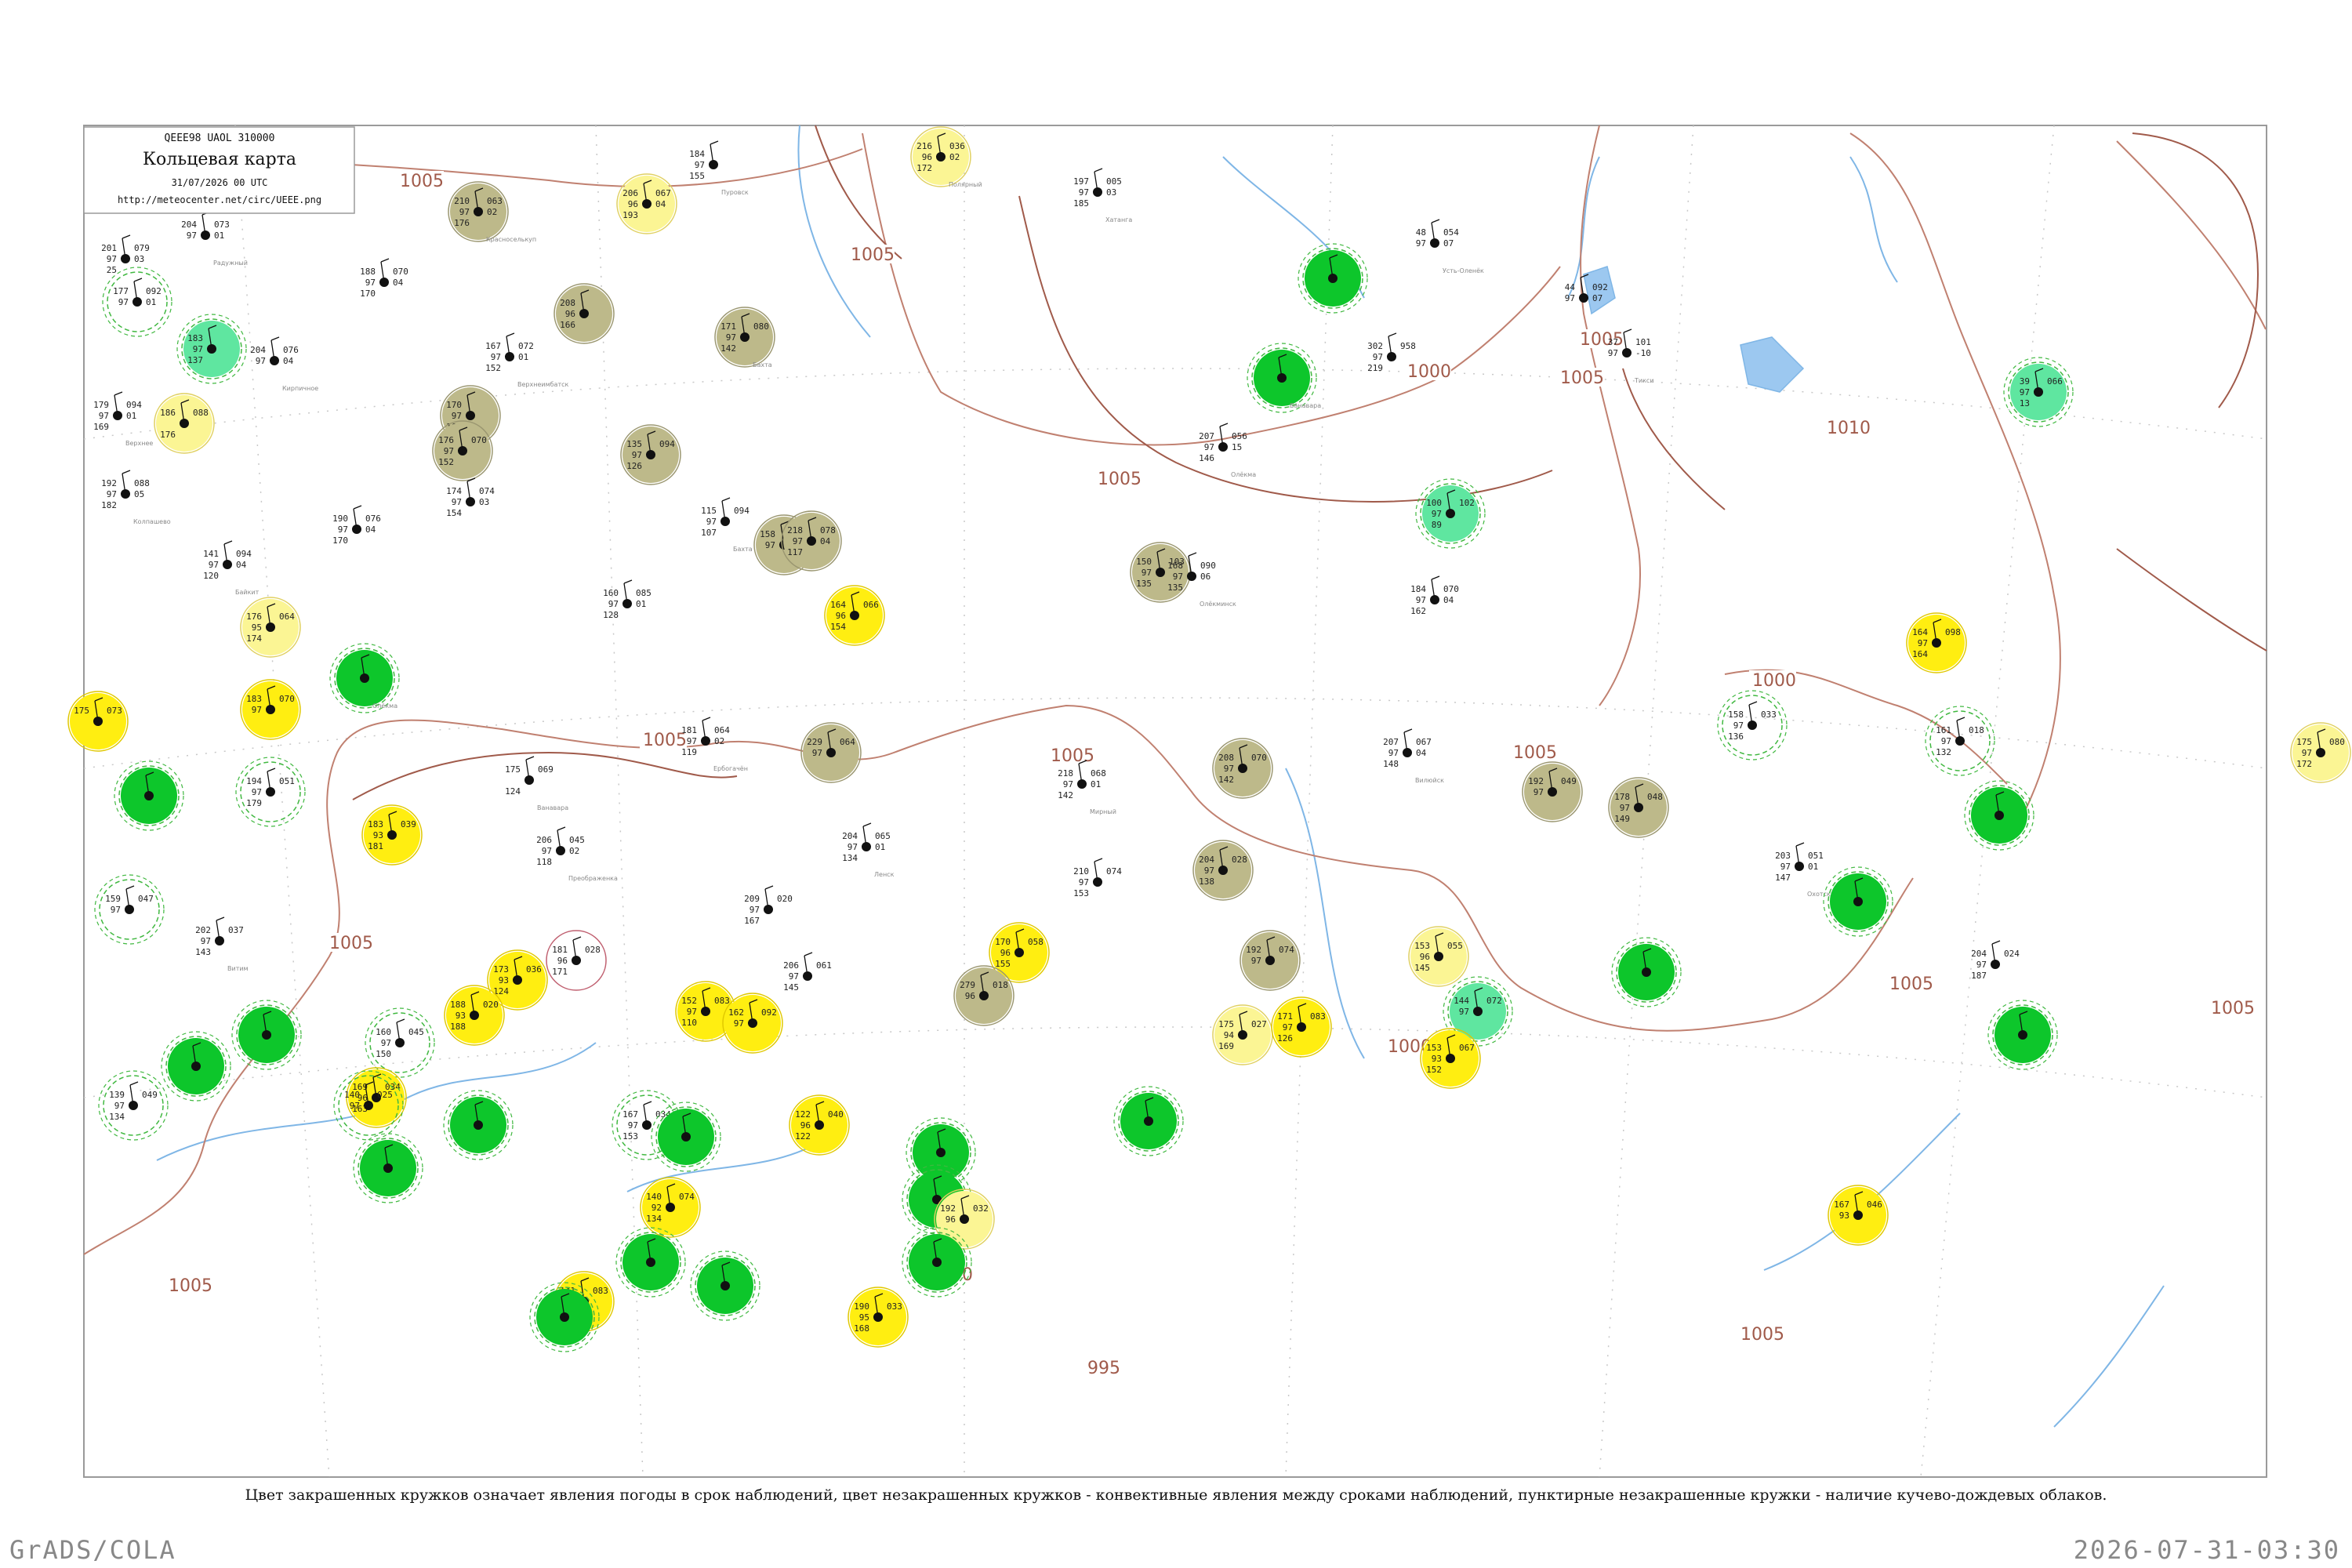 The height and width of the screenshot is (1568, 2352). What do you see at coordinates (142, 483) in the screenshot?
I see `station-pressure: 088` at bounding box center [142, 483].